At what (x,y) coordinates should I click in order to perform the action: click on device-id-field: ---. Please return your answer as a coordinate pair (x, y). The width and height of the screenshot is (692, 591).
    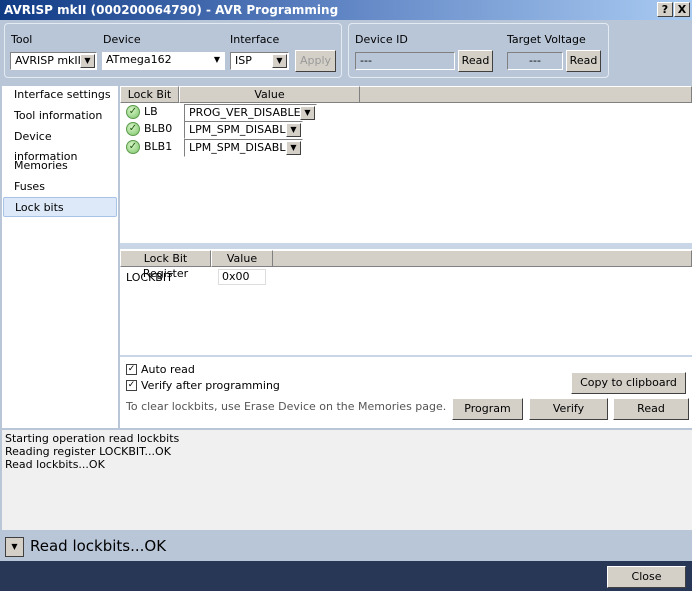
    Looking at the image, I should click on (405, 61).